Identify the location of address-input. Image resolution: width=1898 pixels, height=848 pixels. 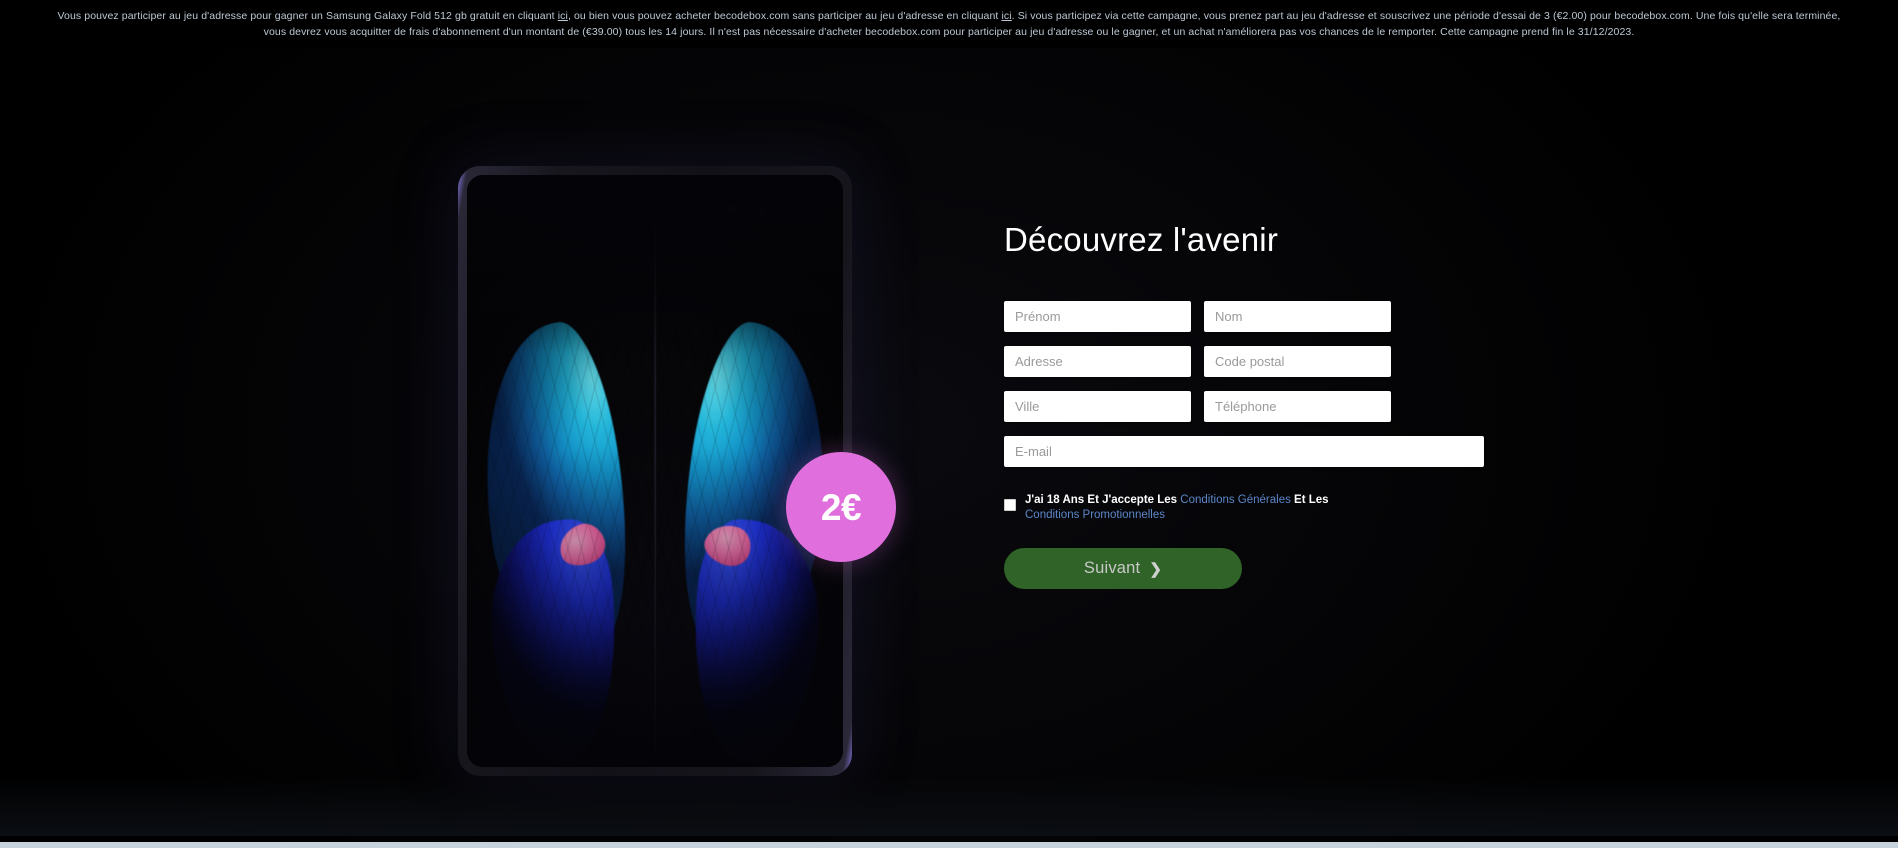
(1097, 361).